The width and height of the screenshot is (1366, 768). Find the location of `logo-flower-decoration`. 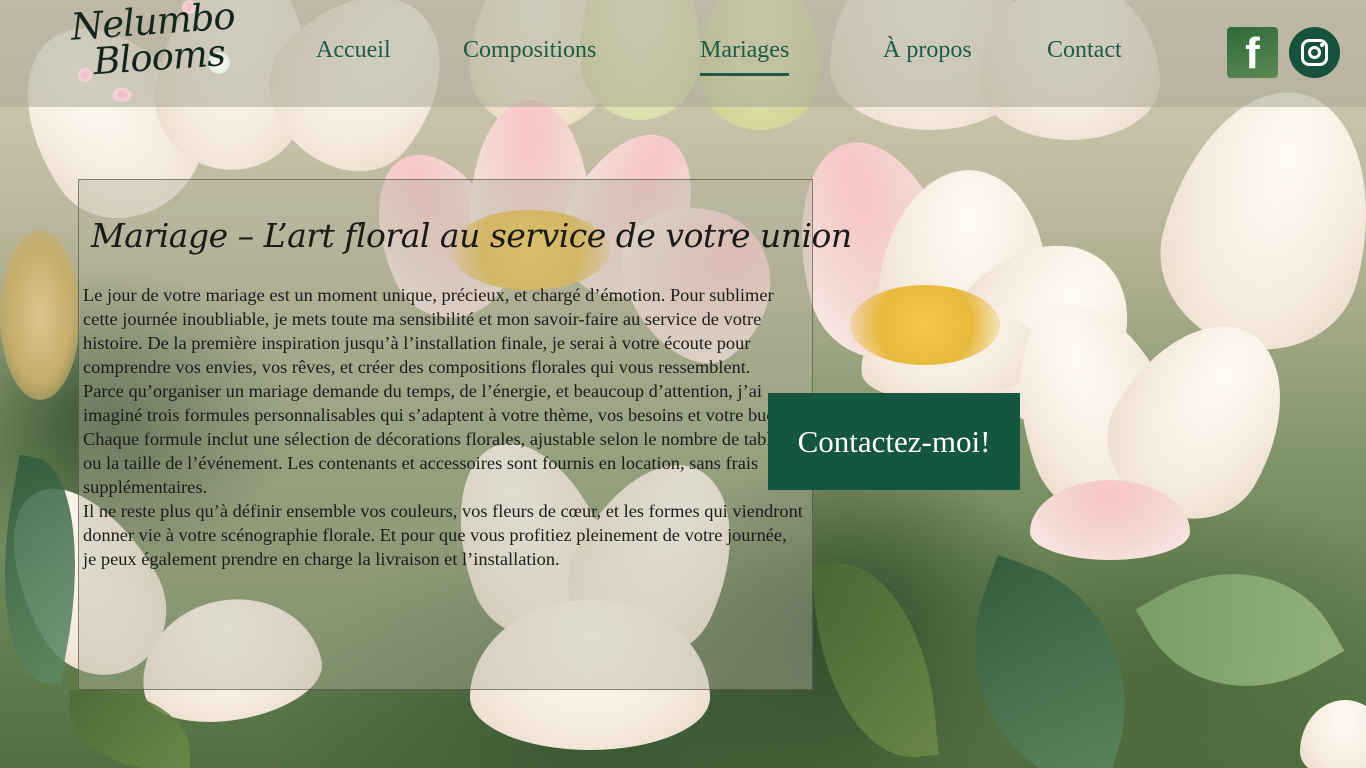

logo-flower-decoration is located at coordinates (122, 95).